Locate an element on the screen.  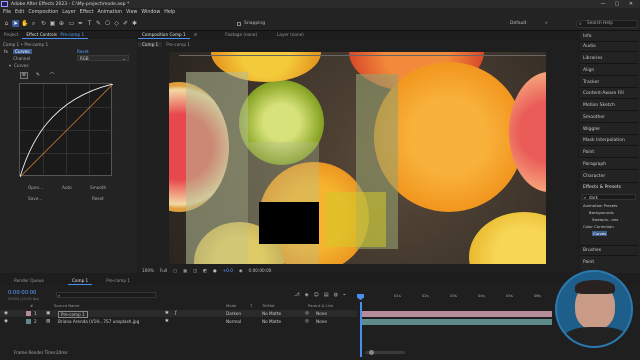
layer-bar-image is located at coordinates (457, 322).